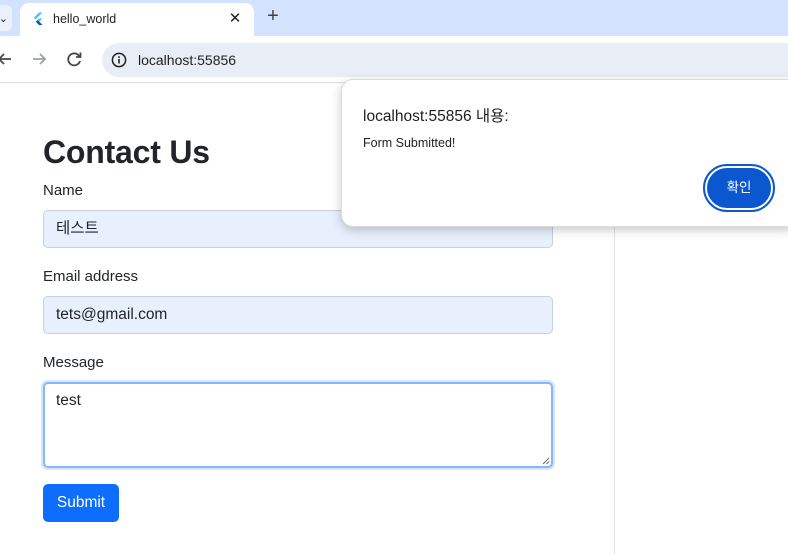 The height and width of the screenshot is (555, 788). What do you see at coordinates (409, 143) in the screenshot?
I see `dialog-message: Form Submitted!` at bounding box center [409, 143].